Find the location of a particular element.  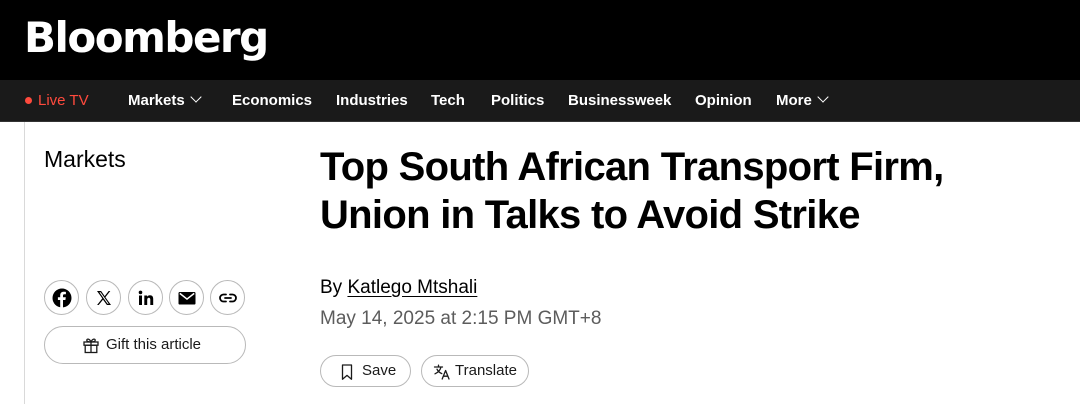

translate-label: Translate is located at coordinates (486, 370).